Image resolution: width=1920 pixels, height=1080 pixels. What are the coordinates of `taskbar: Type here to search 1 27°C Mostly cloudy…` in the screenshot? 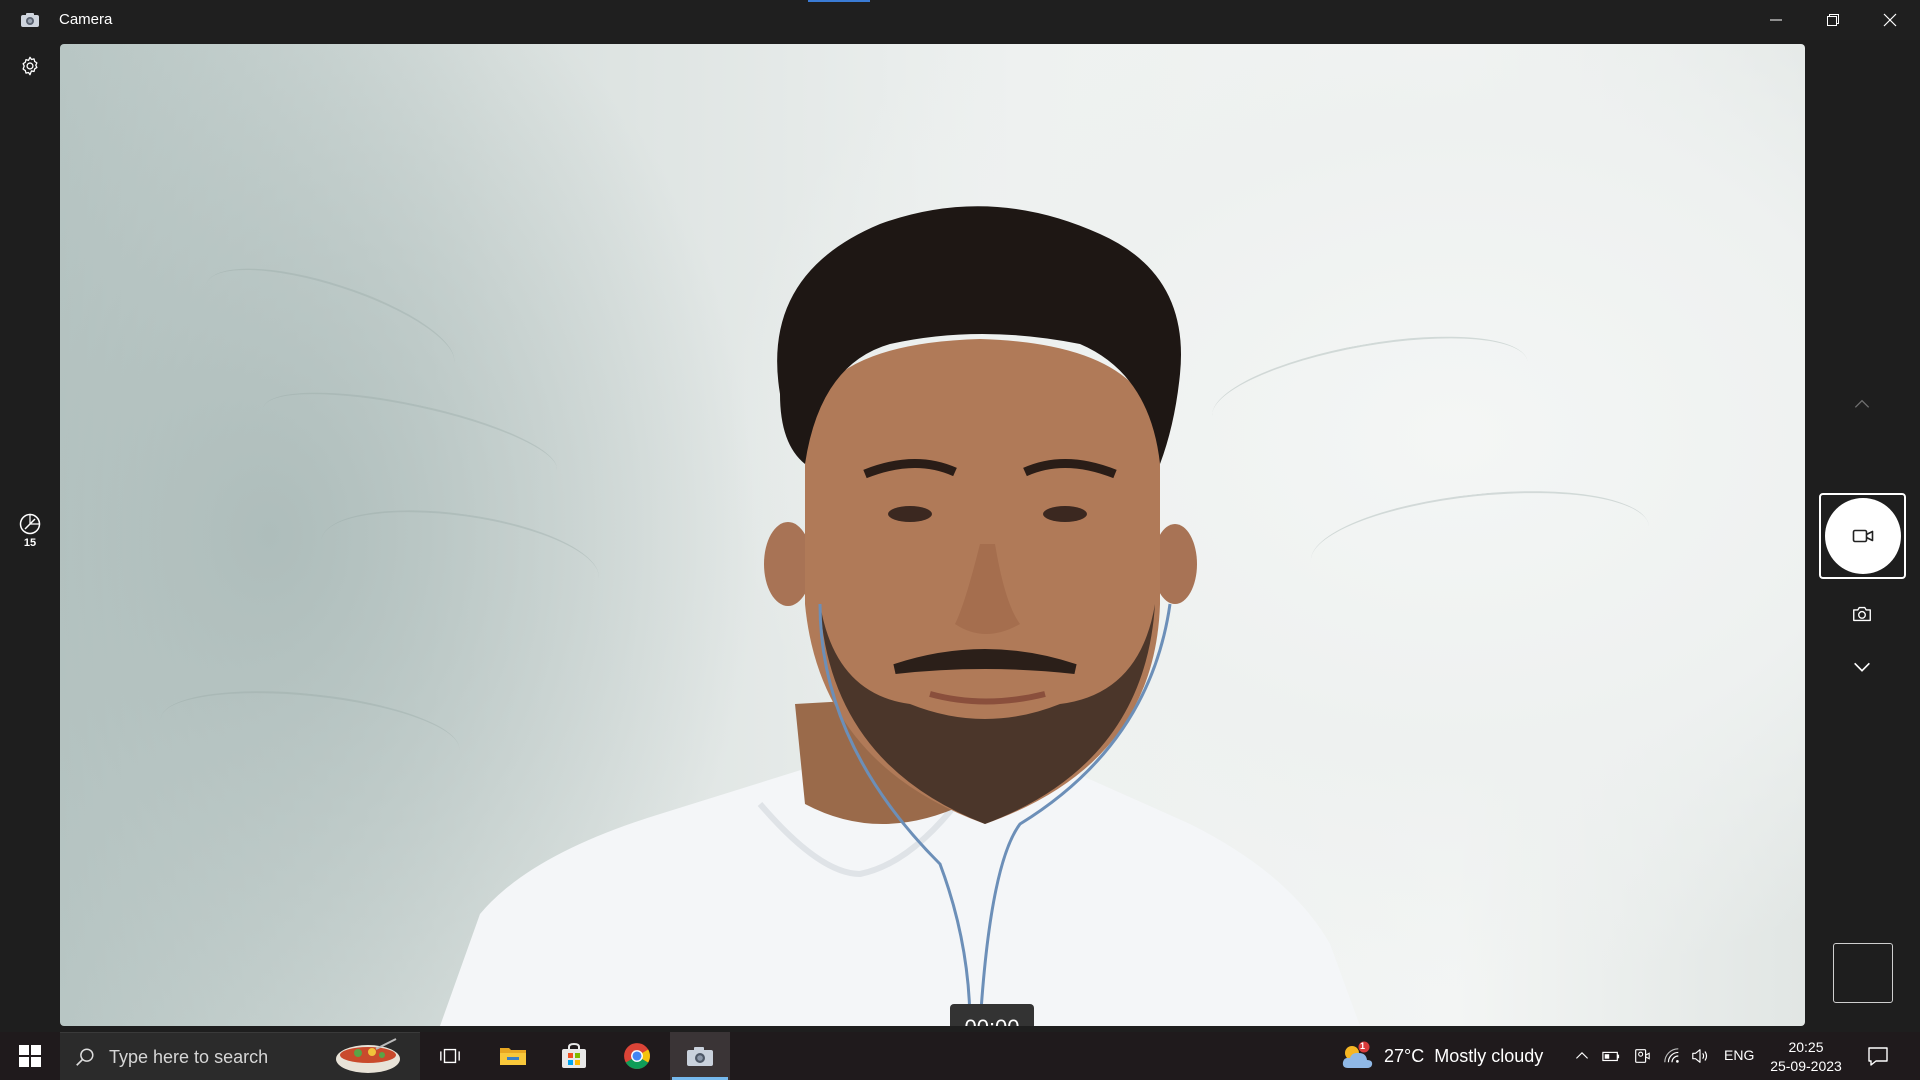 It's located at (960, 1056).